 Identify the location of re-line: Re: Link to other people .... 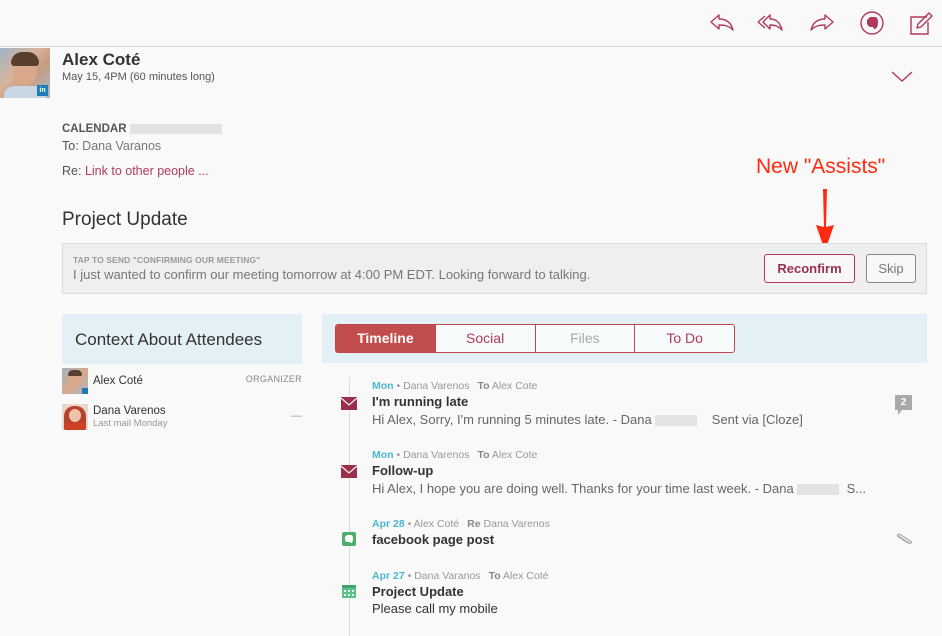
(135, 171).